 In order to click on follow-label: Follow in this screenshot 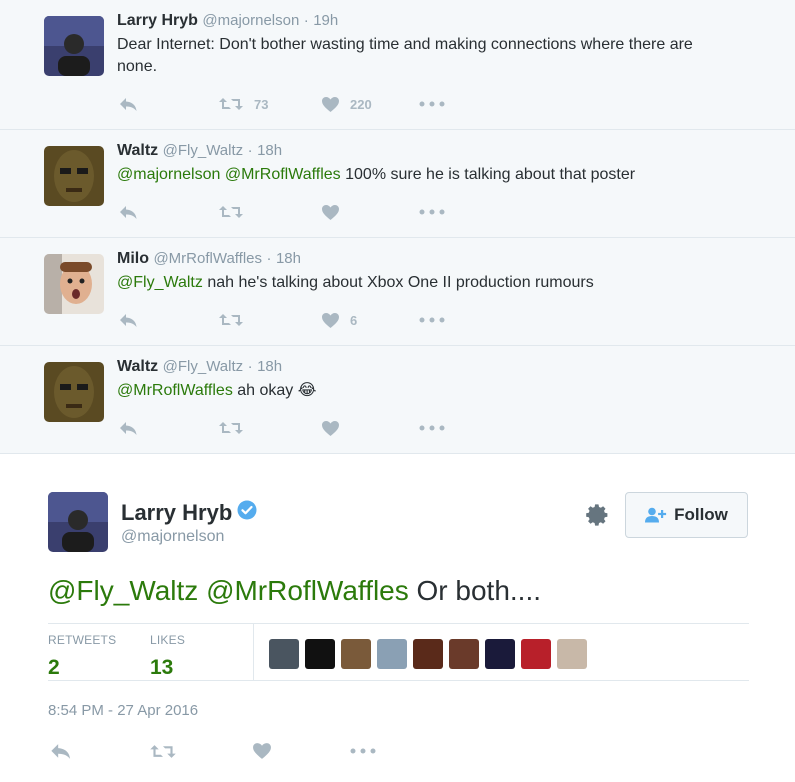, I will do `click(701, 514)`.